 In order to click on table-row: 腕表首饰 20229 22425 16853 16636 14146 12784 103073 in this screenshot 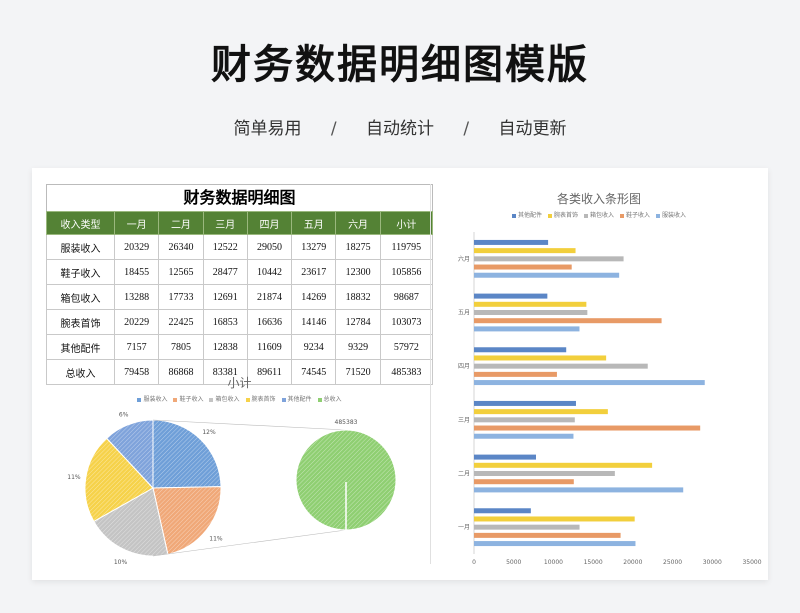, I will do `click(239, 322)`.